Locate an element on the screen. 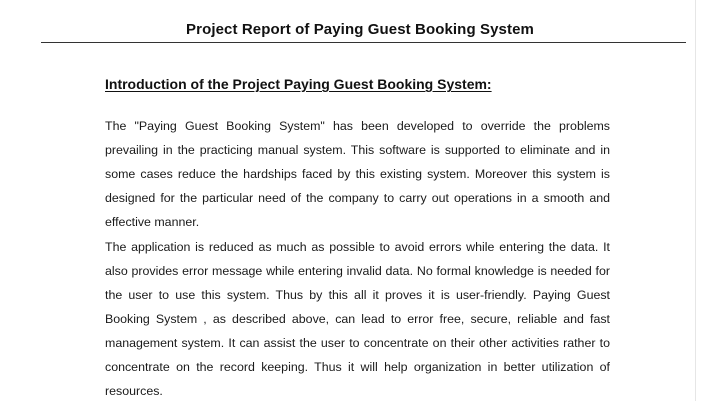 Image resolution: width=702 pixels, height=403 pixels. header-rule is located at coordinates (363, 42).